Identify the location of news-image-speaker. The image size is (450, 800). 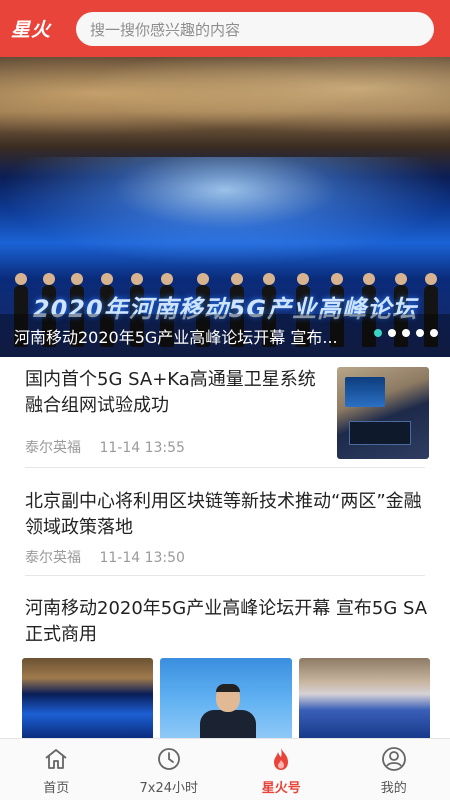
(226, 698).